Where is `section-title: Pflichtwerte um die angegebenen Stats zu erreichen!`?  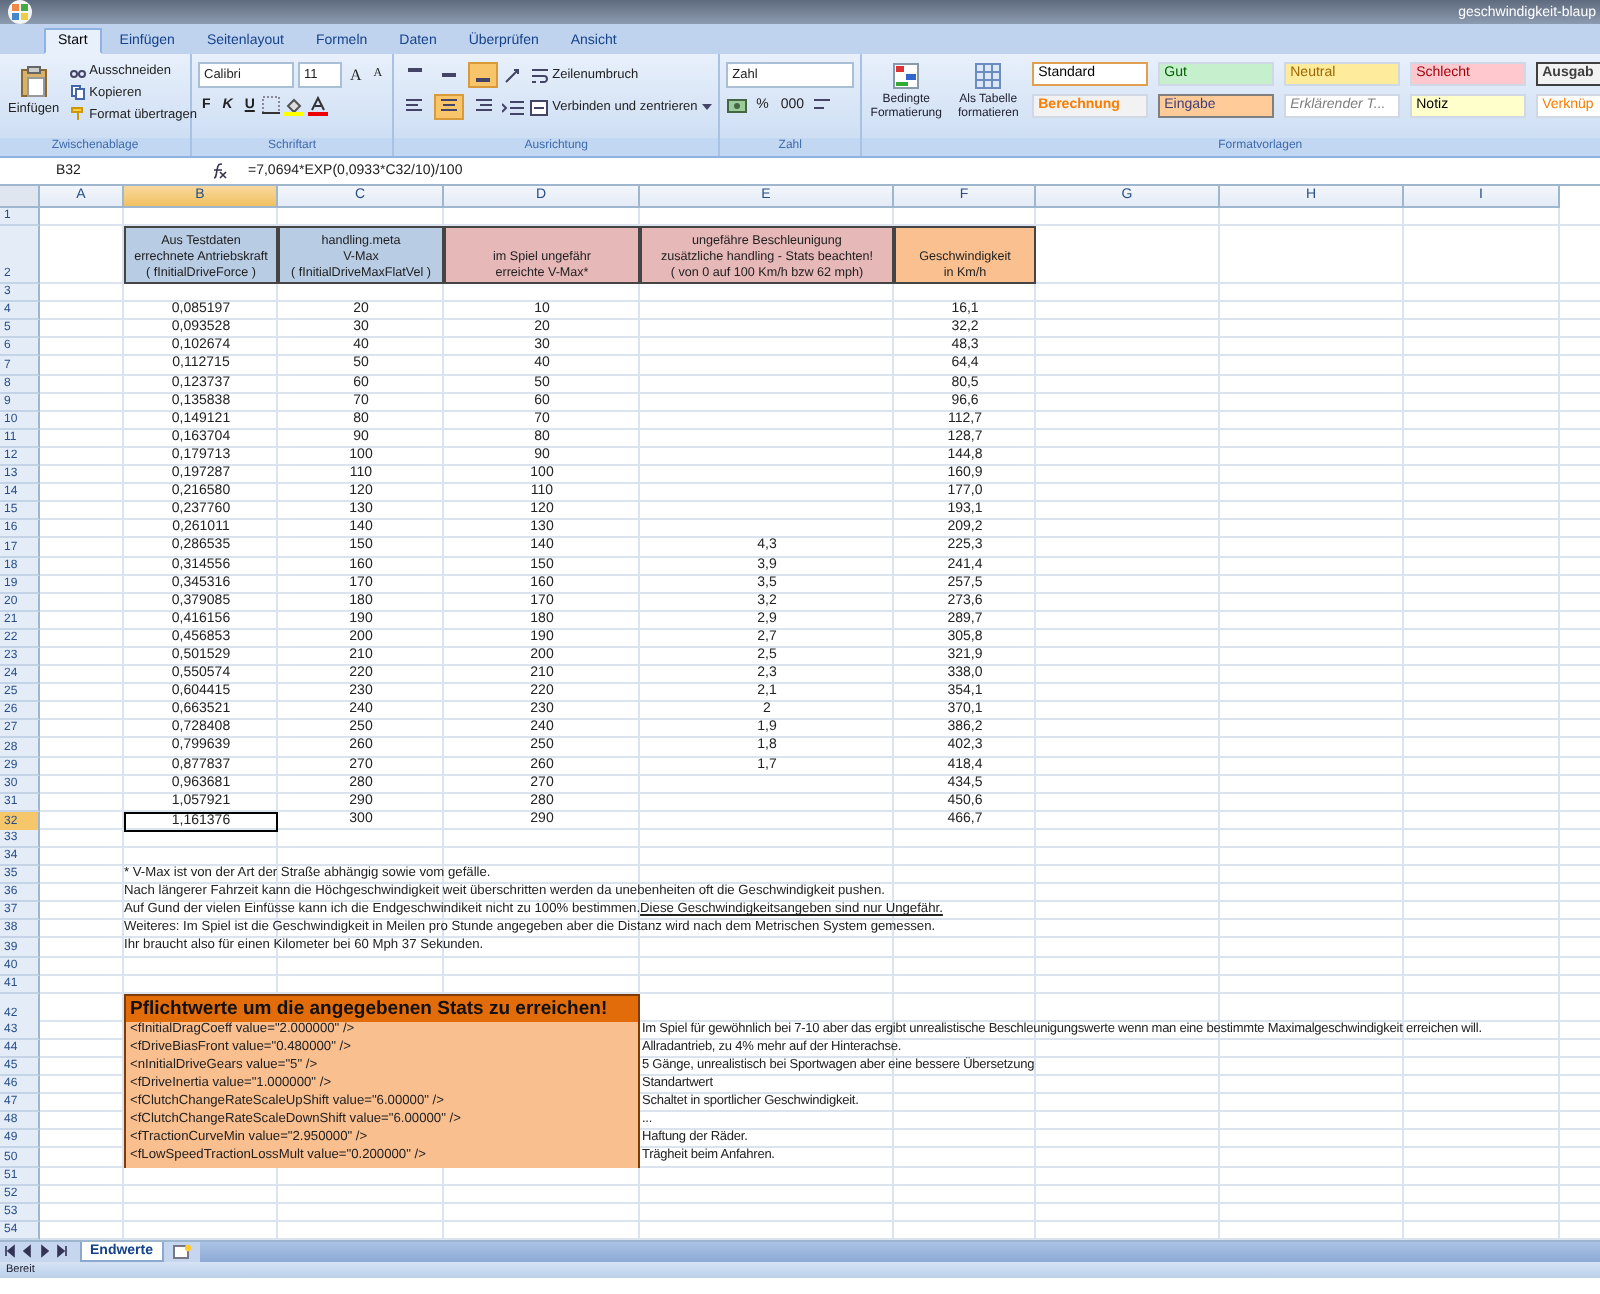 section-title: Pflichtwerte um die angegebenen Stats zu erreichen! is located at coordinates (382, 1008).